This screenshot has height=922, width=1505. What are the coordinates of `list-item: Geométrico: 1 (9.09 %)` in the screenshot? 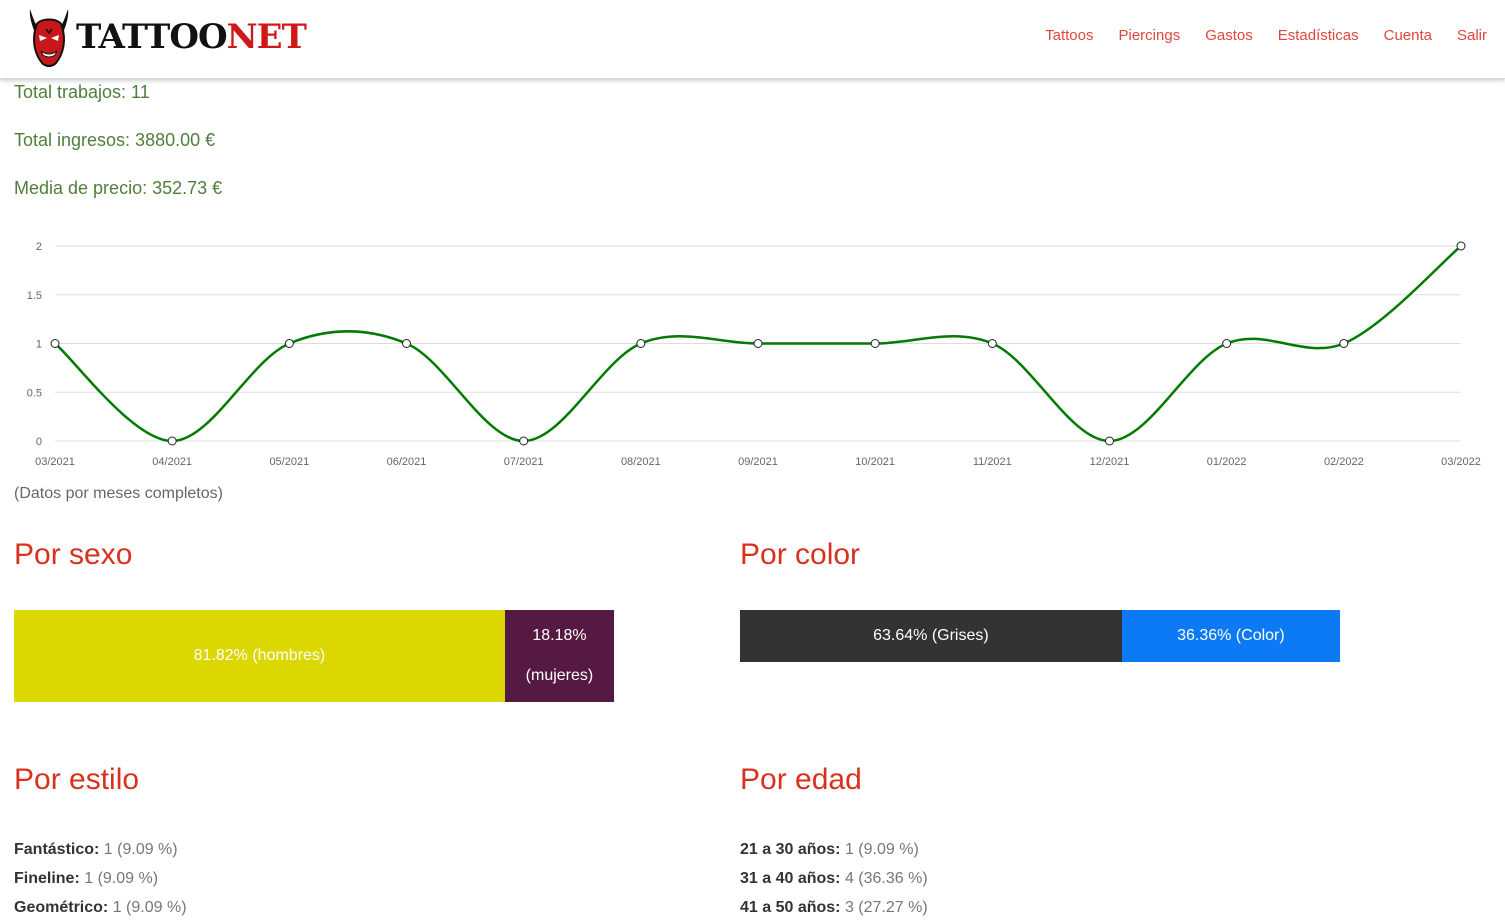 It's located at (100, 907).